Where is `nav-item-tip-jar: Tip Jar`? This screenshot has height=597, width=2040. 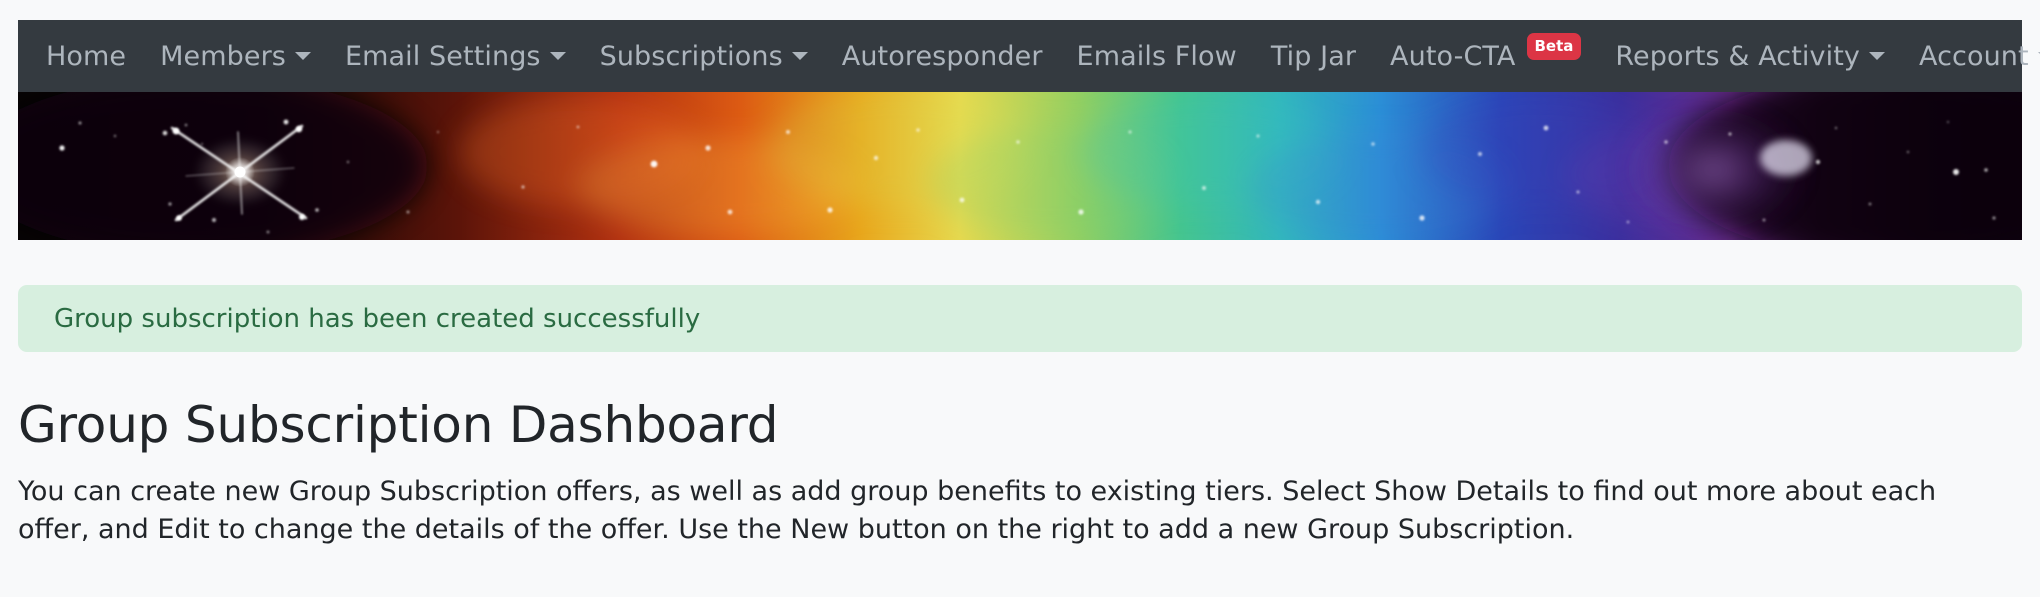 nav-item-tip-jar: Tip Jar is located at coordinates (1313, 56).